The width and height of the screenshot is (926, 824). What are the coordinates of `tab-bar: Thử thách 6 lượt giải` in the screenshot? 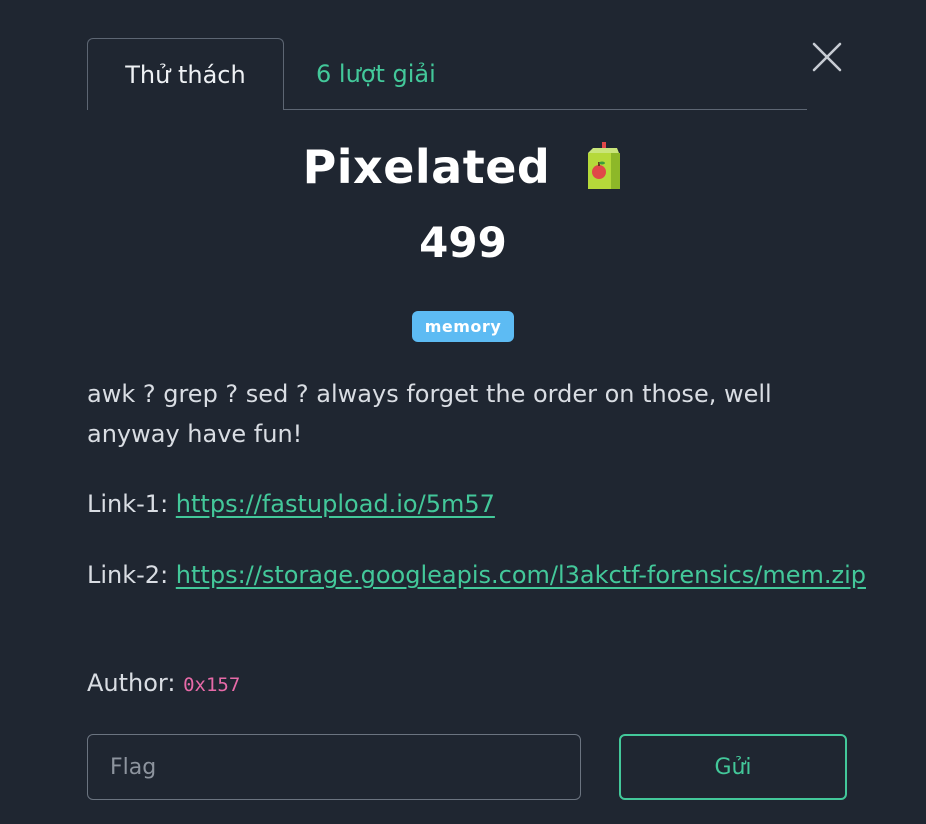 It's located at (447, 74).